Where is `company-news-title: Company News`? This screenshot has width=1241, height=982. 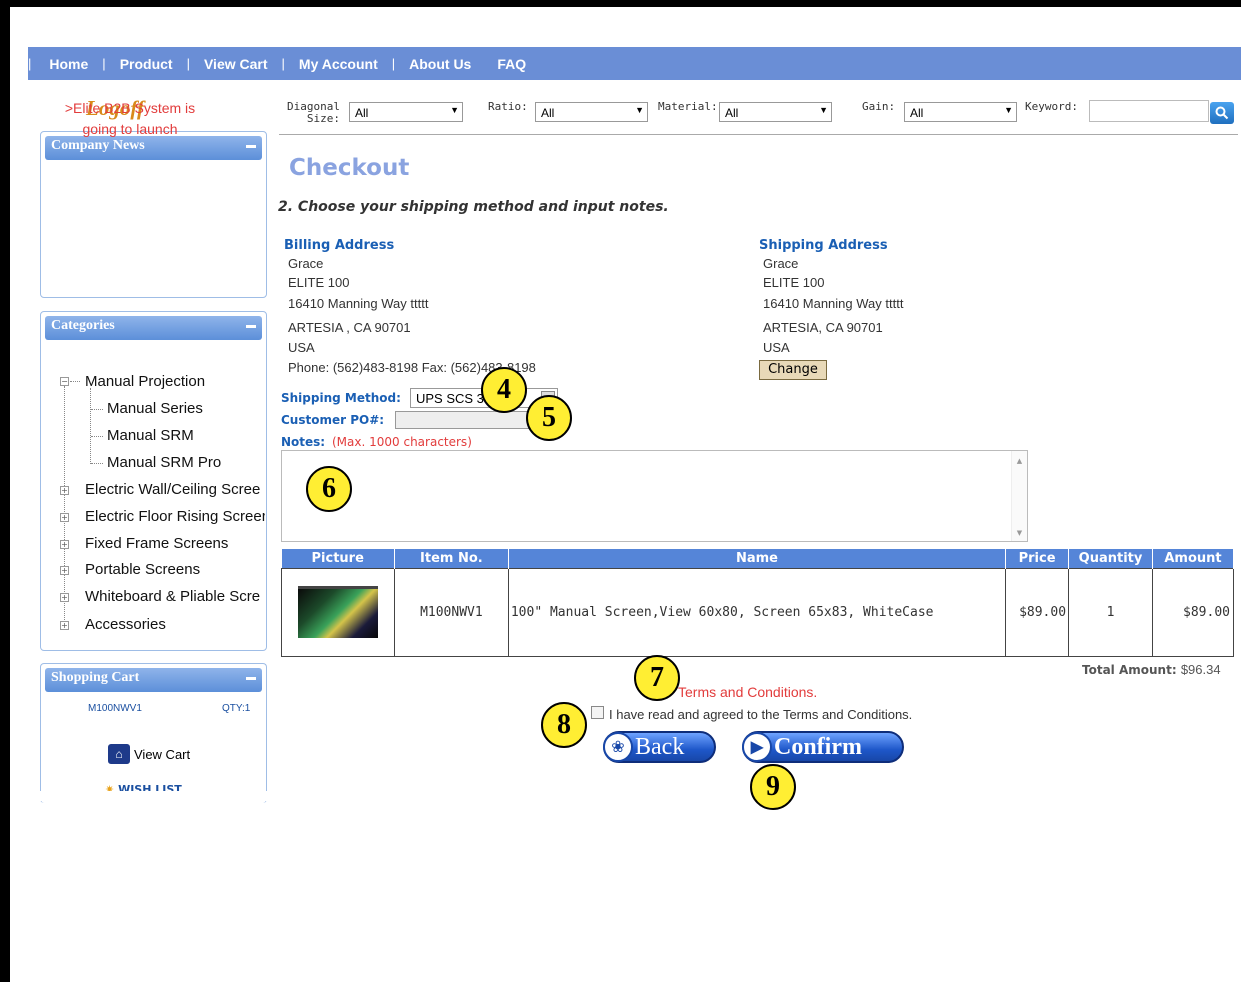
company-news-title: Company News is located at coordinates (98, 145).